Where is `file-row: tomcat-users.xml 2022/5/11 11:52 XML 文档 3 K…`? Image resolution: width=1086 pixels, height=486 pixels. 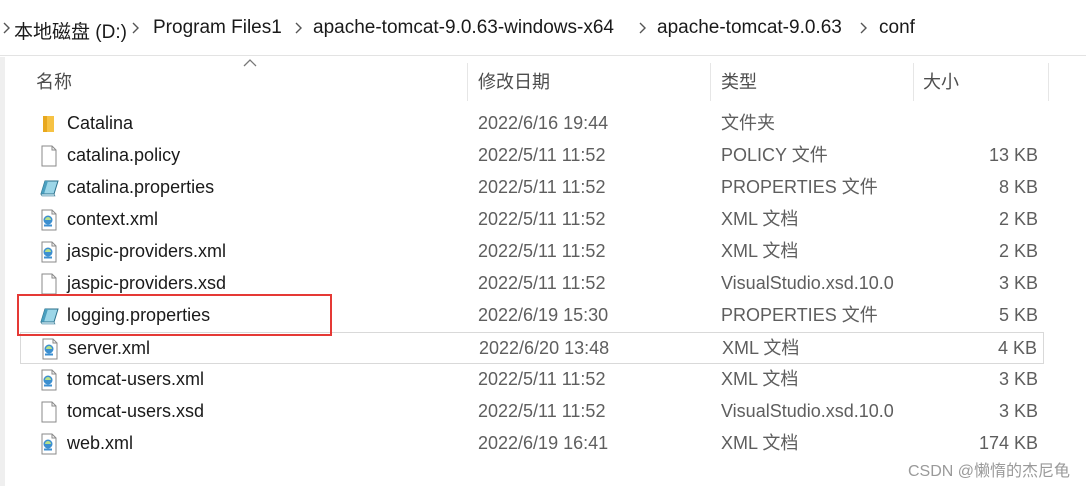 file-row: tomcat-users.xml 2022/5/11 11:52 XML 文档 3 K… is located at coordinates (532, 380).